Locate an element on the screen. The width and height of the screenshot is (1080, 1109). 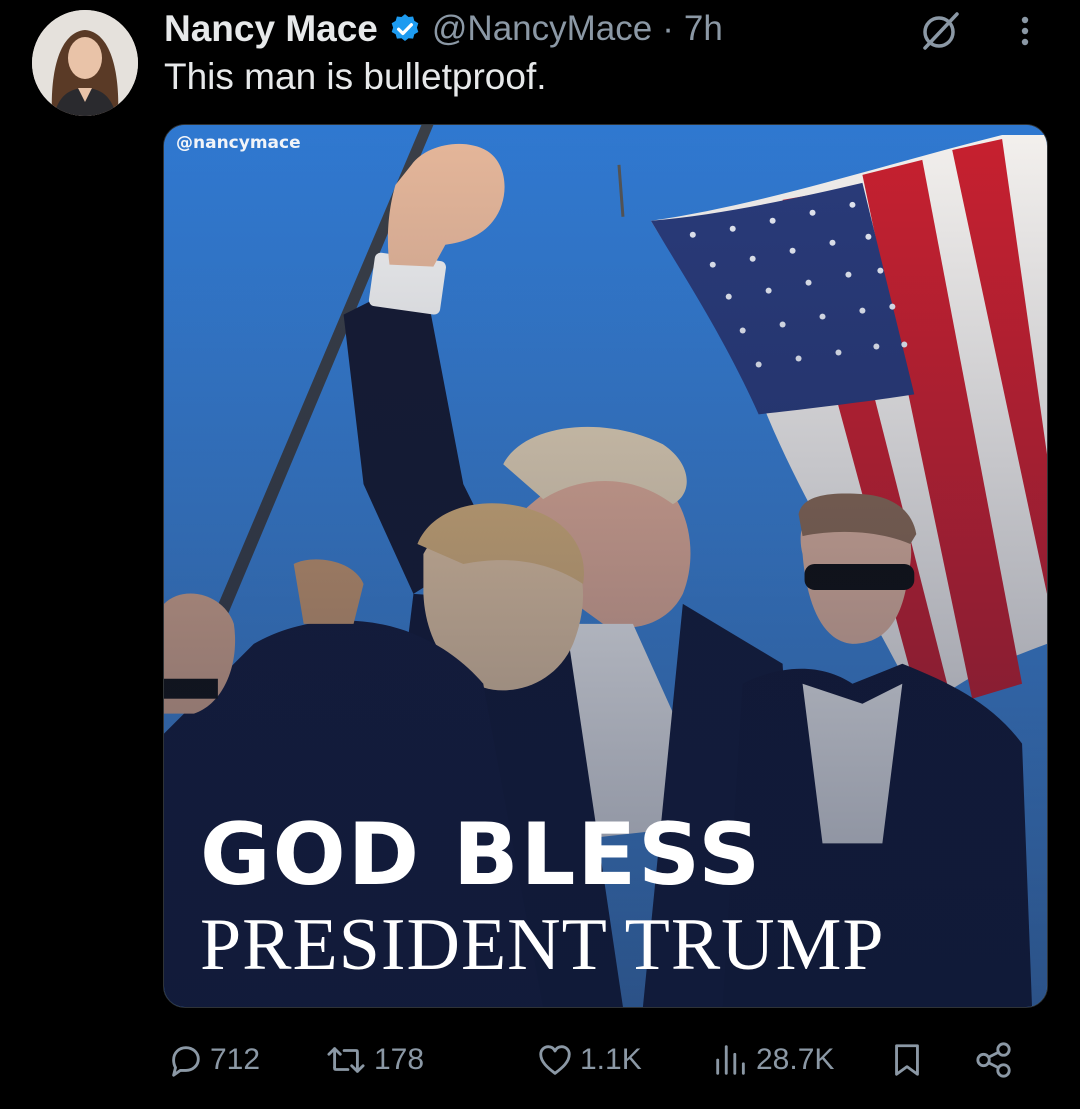
avatar is located at coordinates (85, 63).